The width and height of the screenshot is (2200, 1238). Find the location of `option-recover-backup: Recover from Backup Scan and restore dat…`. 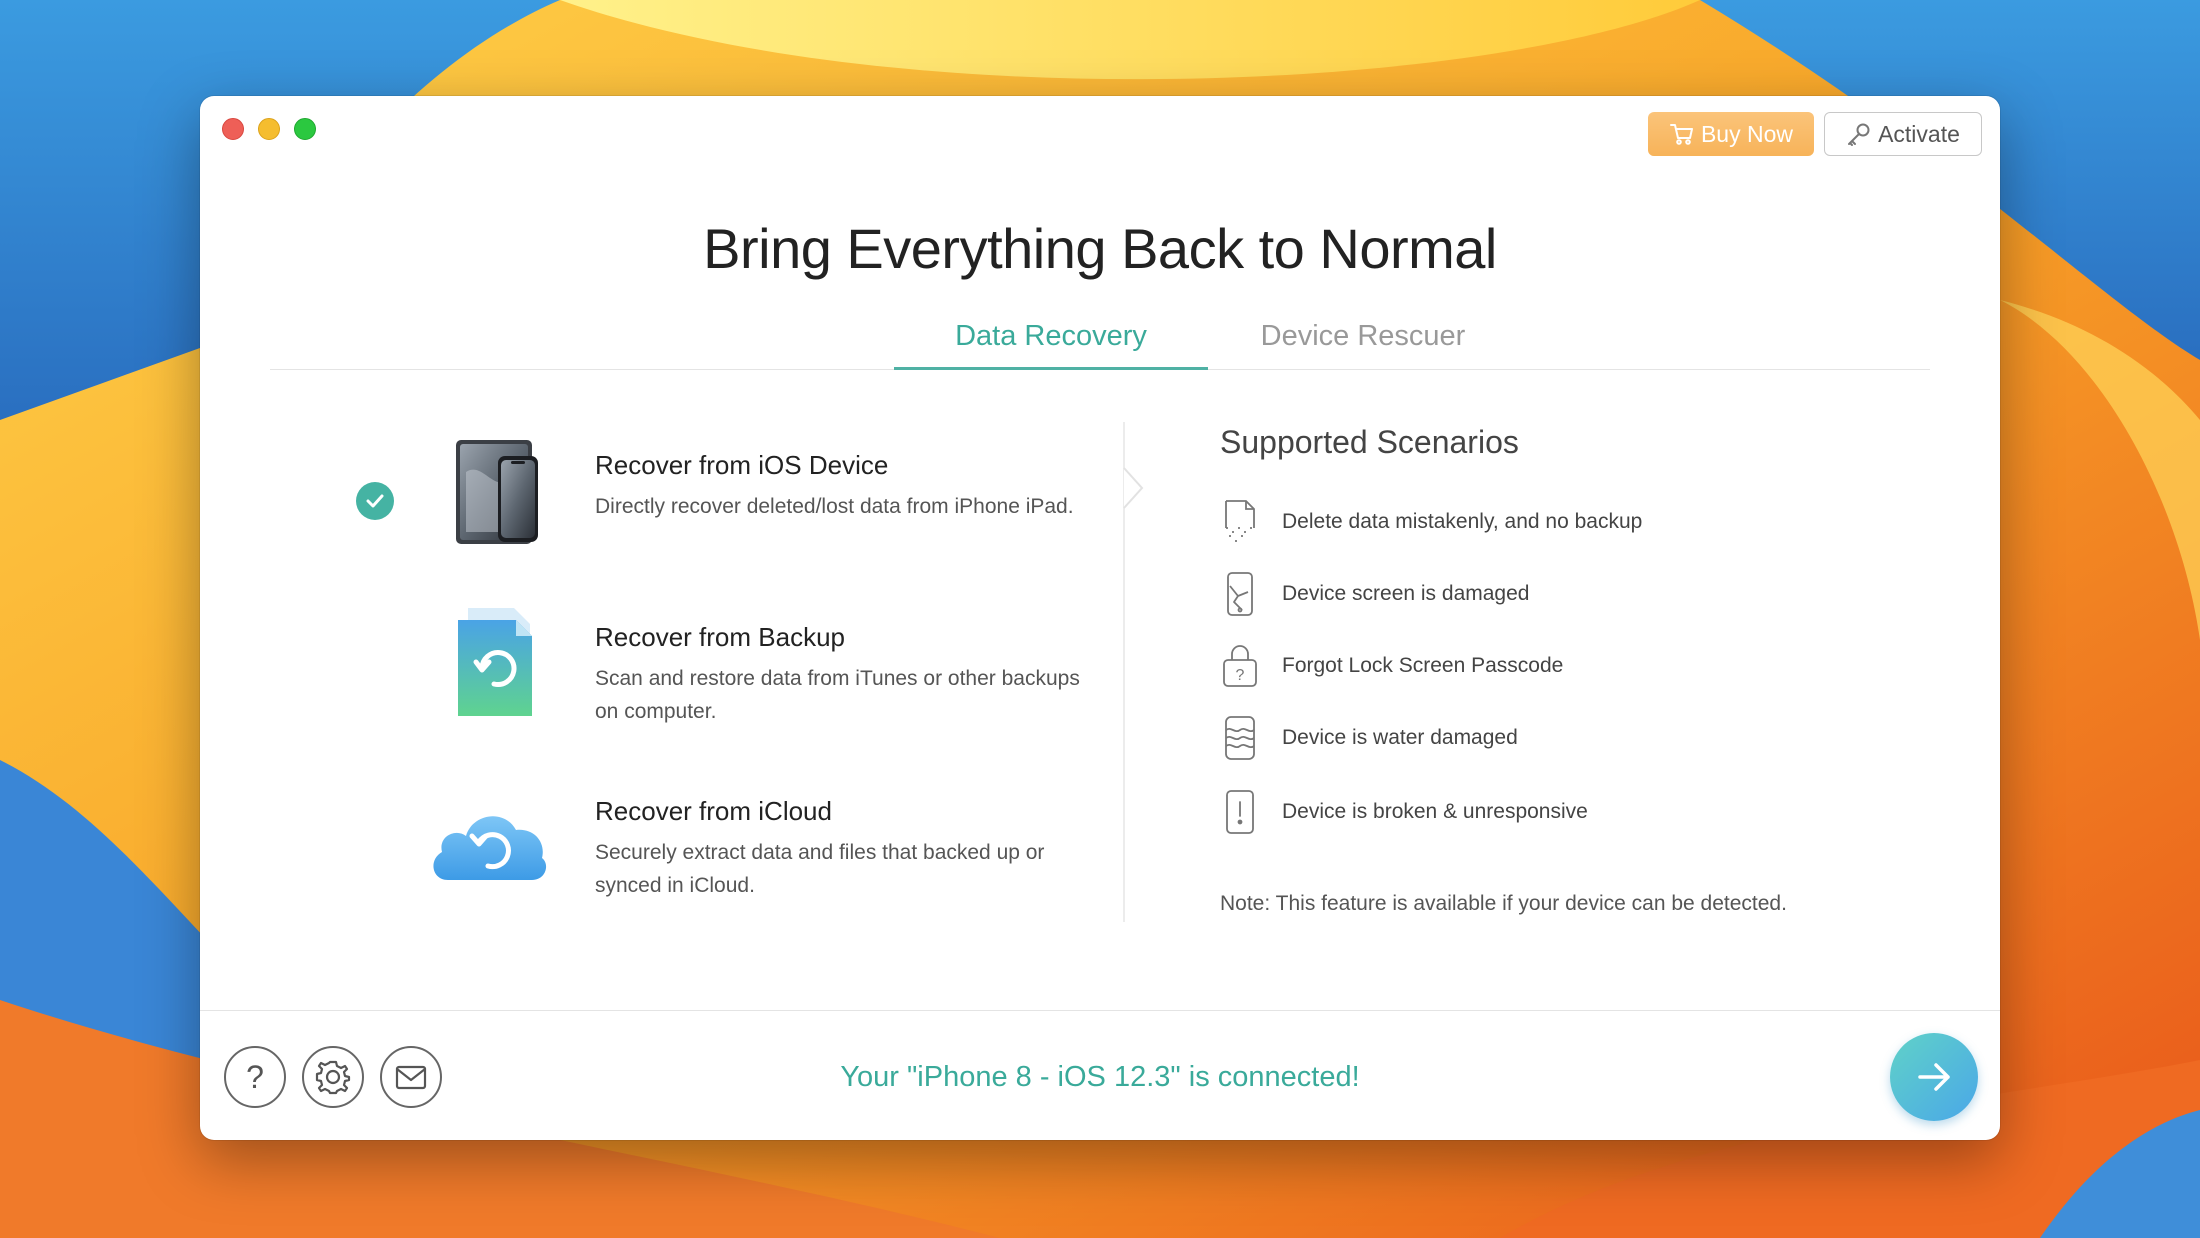

option-recover-backup: Recover from Backup Scan and restore dat… is located at coordinates (650, 674).